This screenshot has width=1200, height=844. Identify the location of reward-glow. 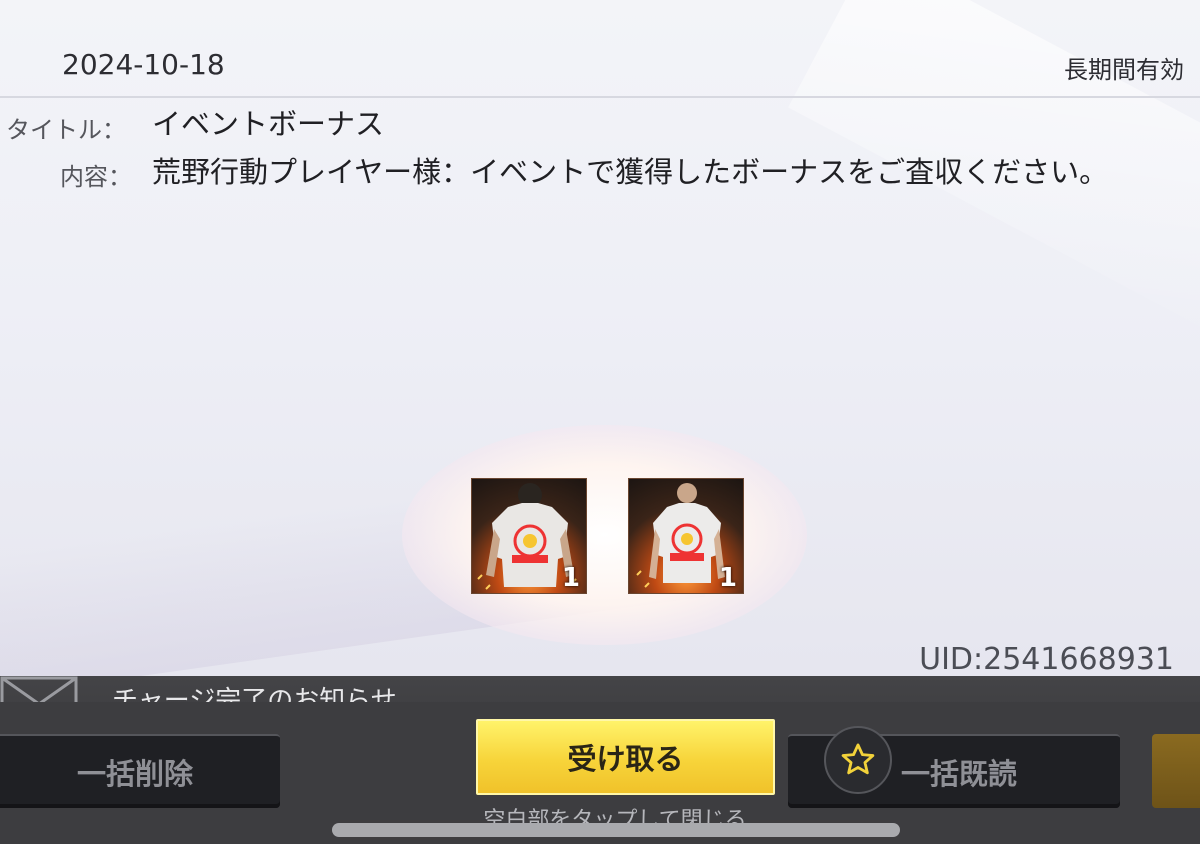
(604, 535).